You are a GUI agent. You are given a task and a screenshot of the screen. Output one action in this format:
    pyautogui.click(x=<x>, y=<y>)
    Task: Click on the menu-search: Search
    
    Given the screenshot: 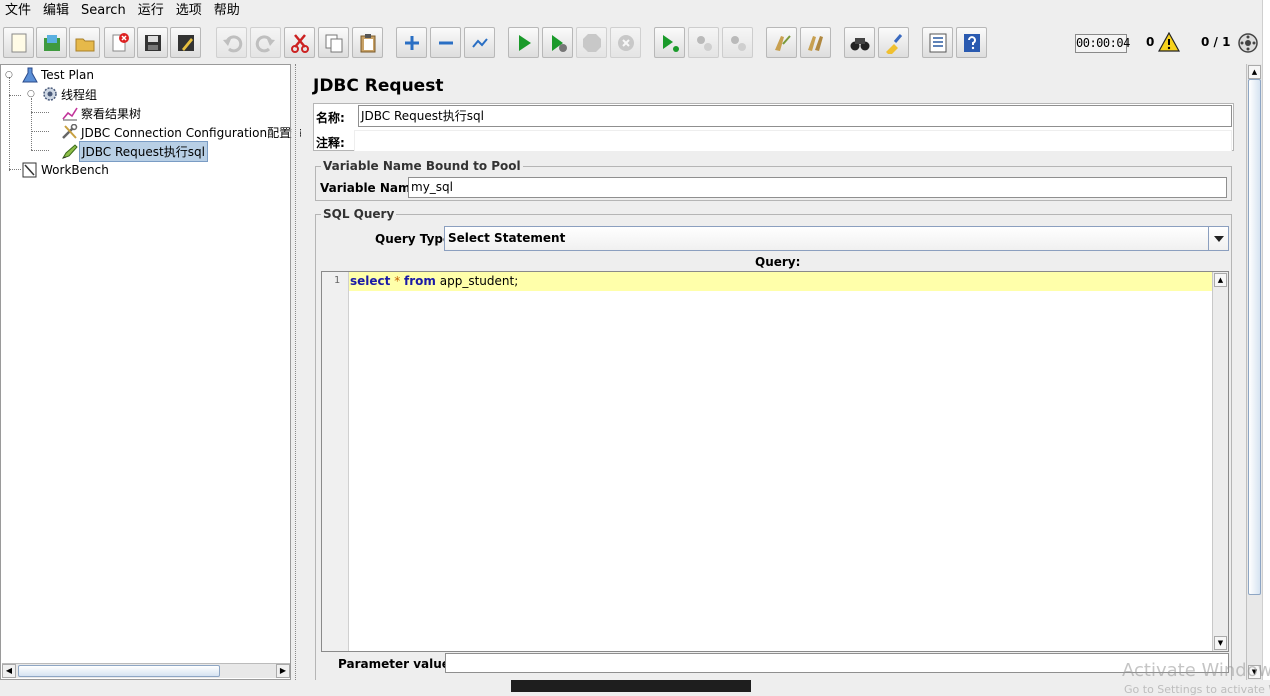 What is the action you would take?
    pyautogui.click(x=103, y=11)
    